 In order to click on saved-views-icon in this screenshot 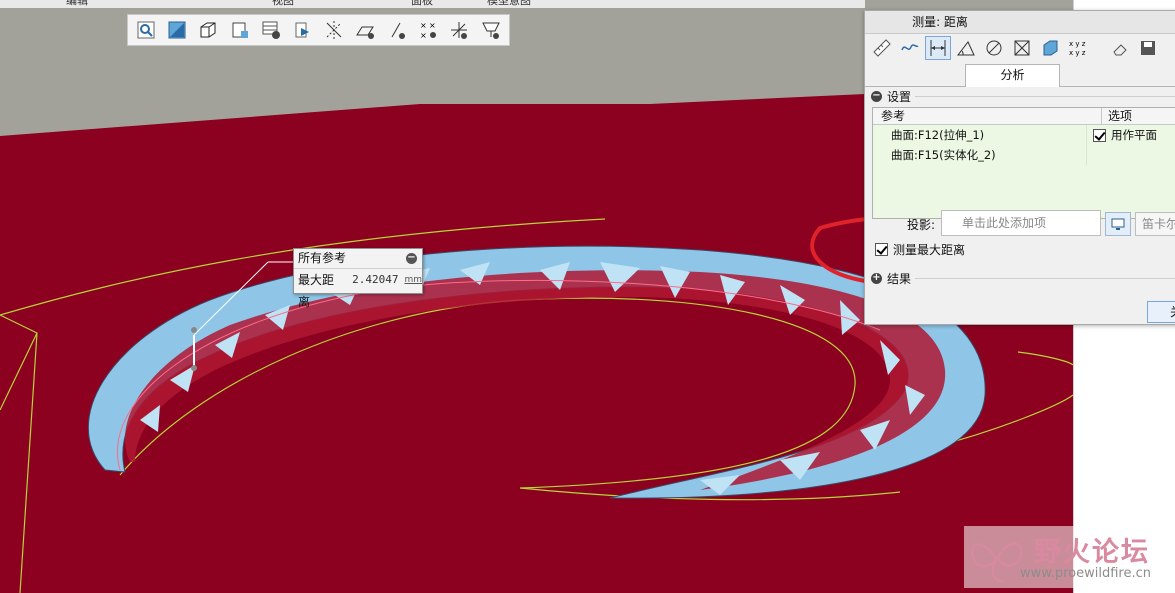, I will do `click(240, 30)`.